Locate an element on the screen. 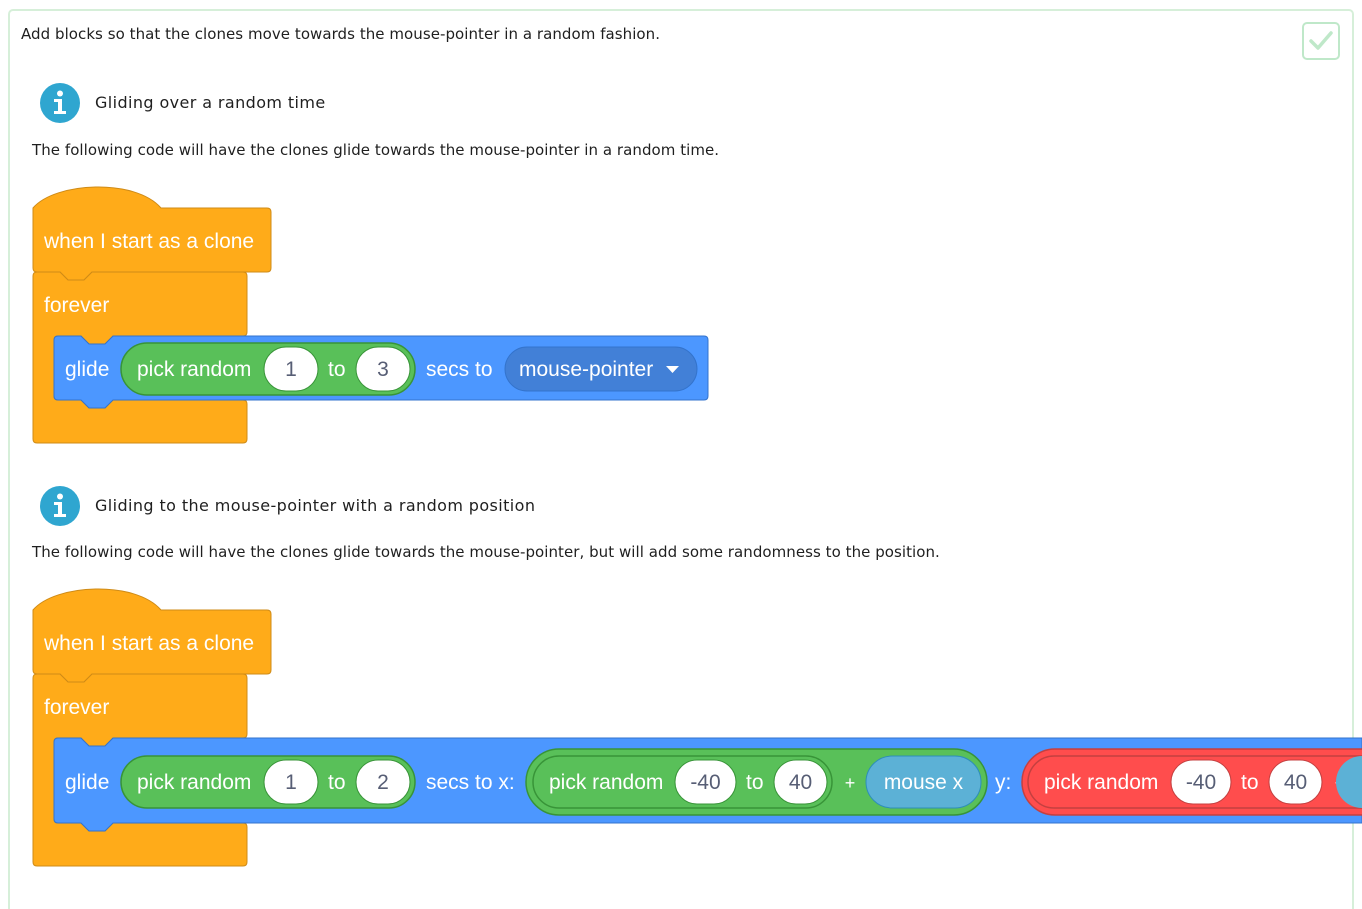 This screenshot has width=1362, height=909. secs-to-x-label: secs to x: is located at coordinates (470, 782).